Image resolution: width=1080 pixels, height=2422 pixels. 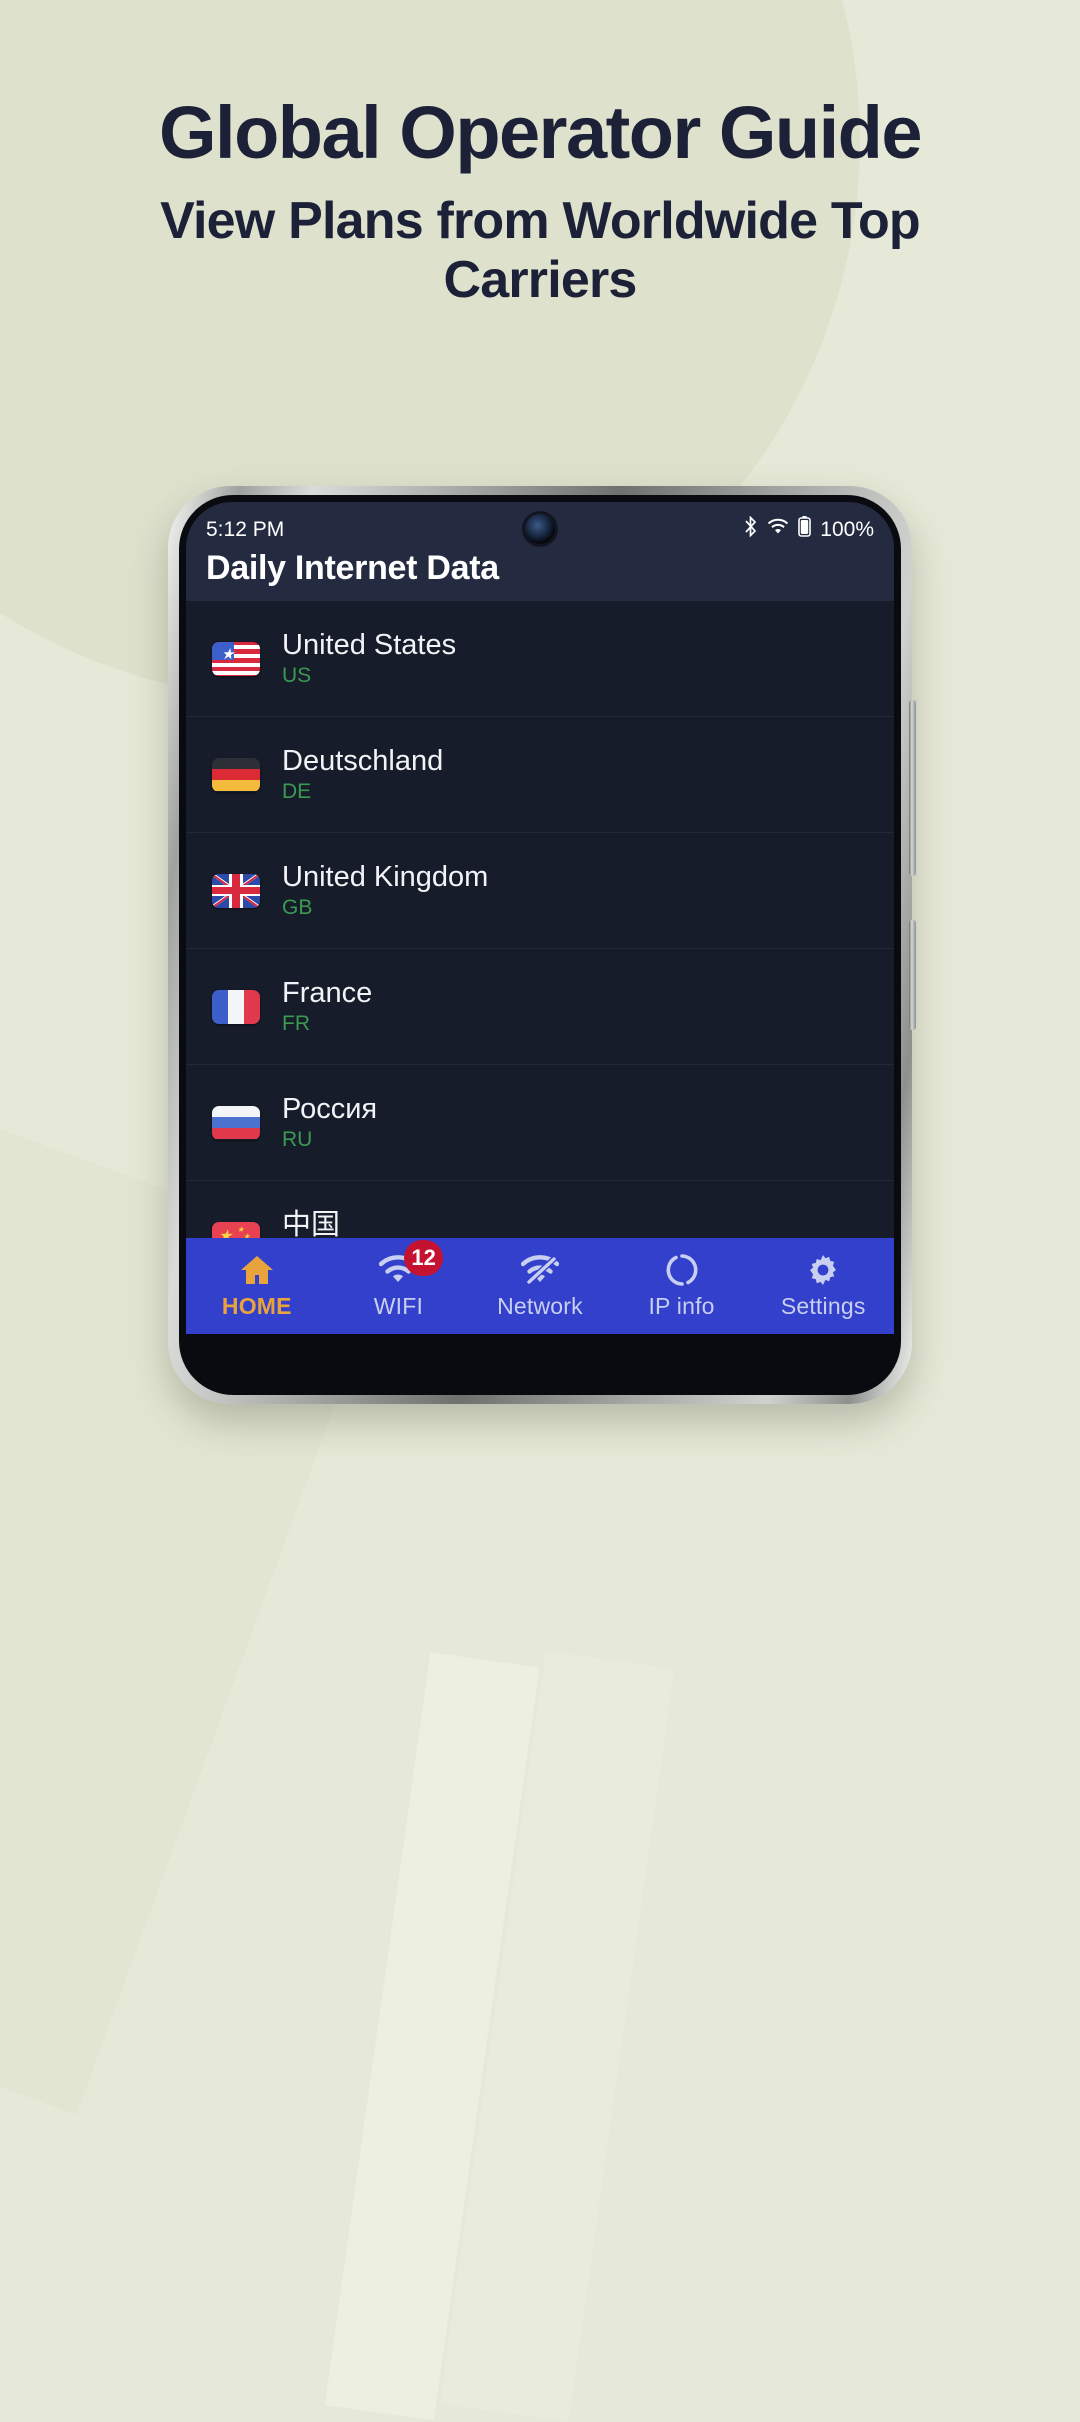 What do you see at coordinates (297, 1140) in the screenshot?
I see `country-code: RU` at bounding box center [297, 1140].